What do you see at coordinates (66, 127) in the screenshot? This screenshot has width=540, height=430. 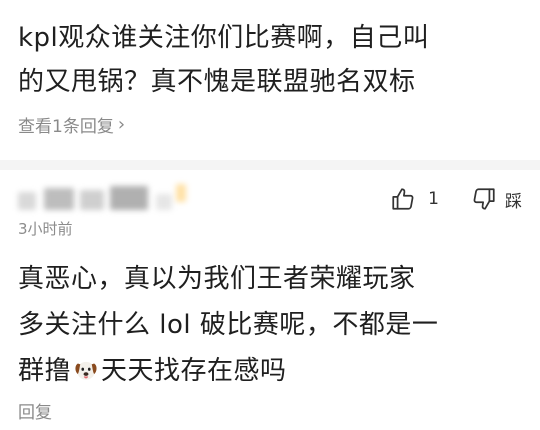 I see `view-replies-label: 查看1条回复` at bounding box center [66, 127].